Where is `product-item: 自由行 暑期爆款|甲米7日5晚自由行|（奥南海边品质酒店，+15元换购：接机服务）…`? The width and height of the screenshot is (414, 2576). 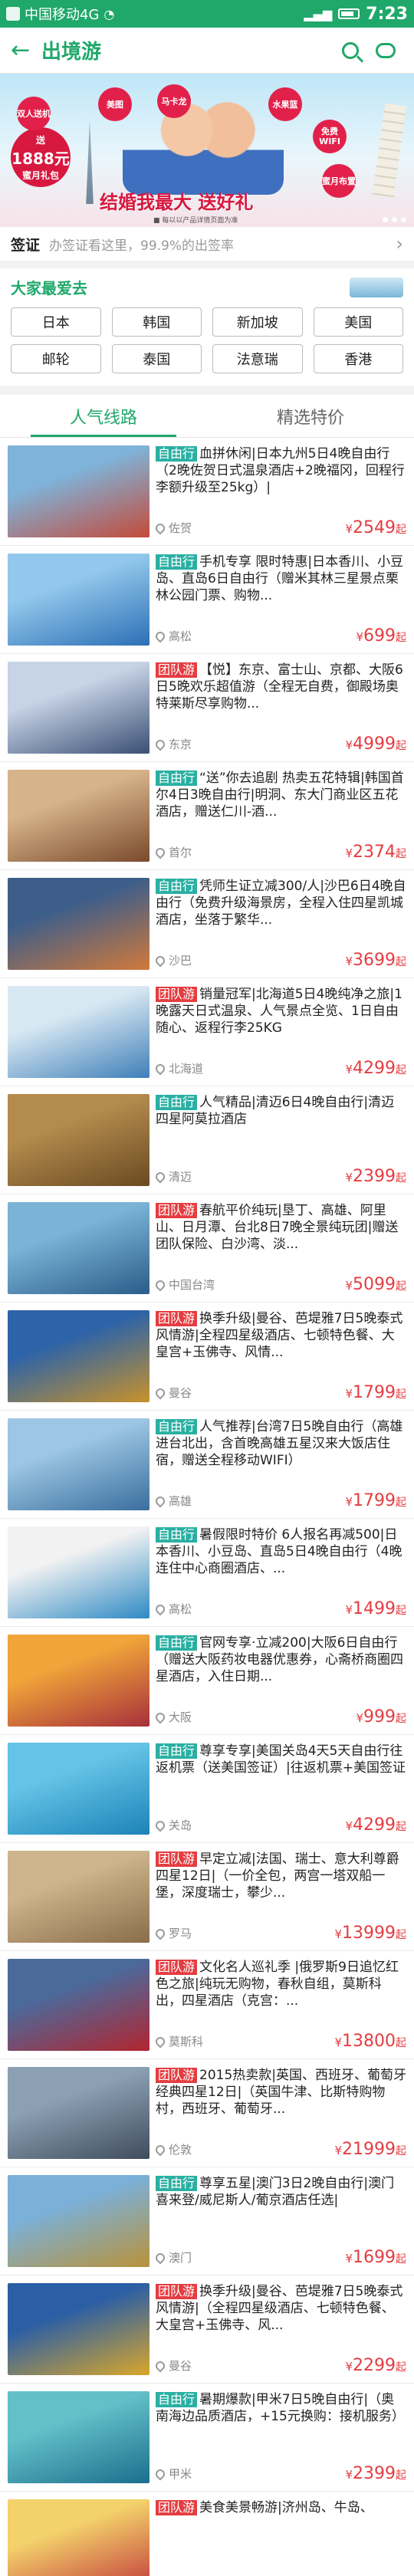
product-item: 自由行 暑期爆款|甲米7日5晚自由行|（奥南海边品质酒店，+15元换购：接机服务）… is located at coordinates (207, 2438).